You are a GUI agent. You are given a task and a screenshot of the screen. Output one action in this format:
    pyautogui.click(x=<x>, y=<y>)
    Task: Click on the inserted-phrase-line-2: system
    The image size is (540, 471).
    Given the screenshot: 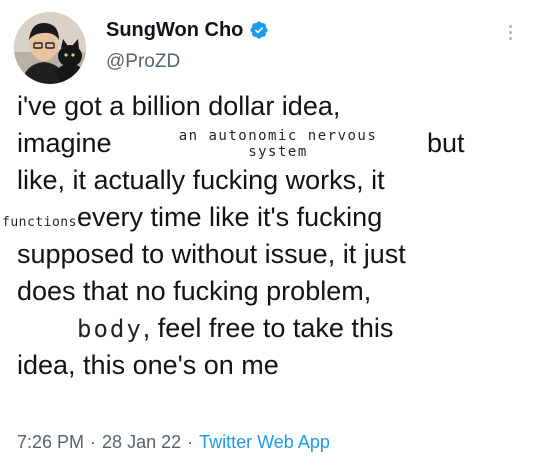 What is the action you would take?
    pyautogui.click(x=278, y=152)
    